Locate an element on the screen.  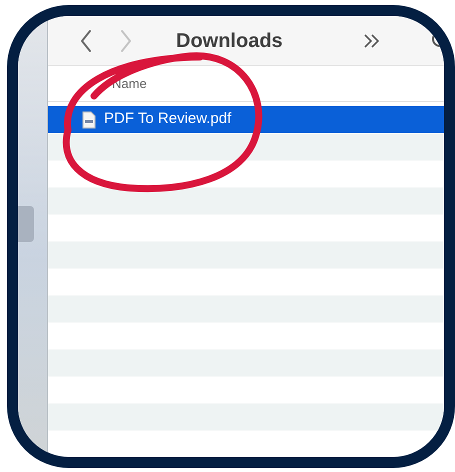
document-icon is located at coordinates (89, 119).